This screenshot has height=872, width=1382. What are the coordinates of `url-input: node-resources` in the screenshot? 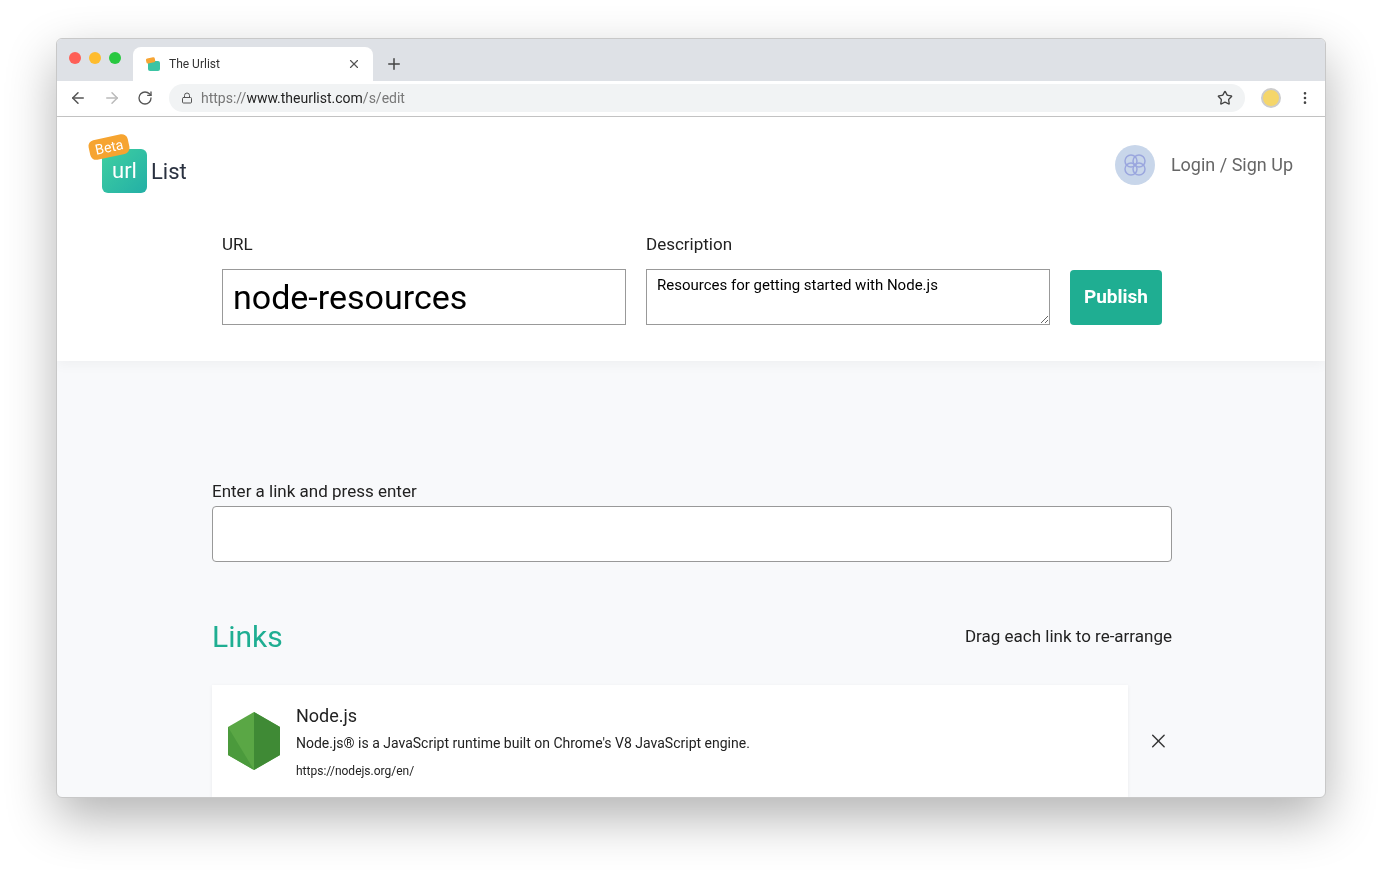 It's located at (424, 297).